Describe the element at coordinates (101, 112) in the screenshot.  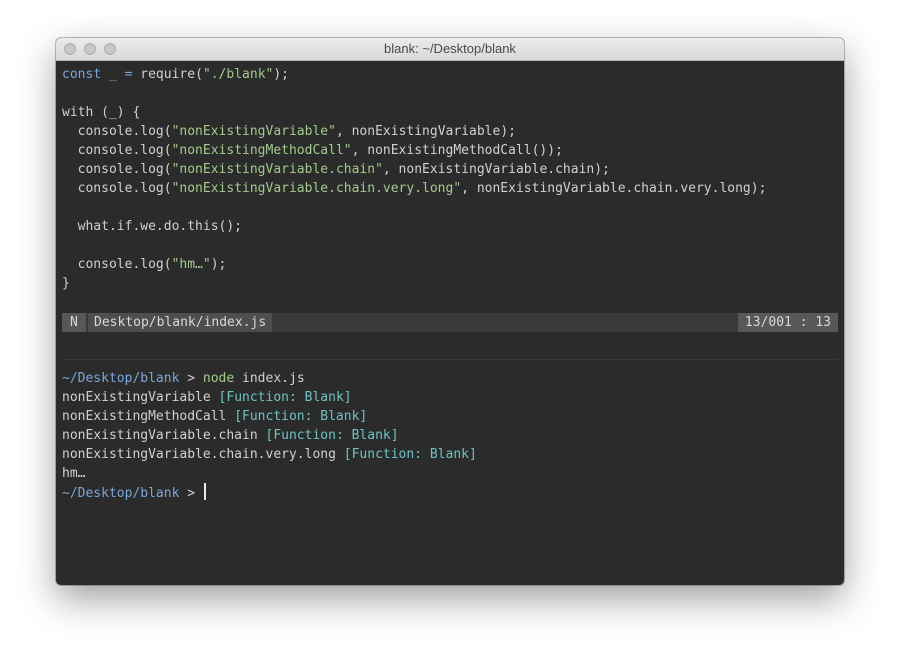
I see `code-line-token: with (_) {` at that location.